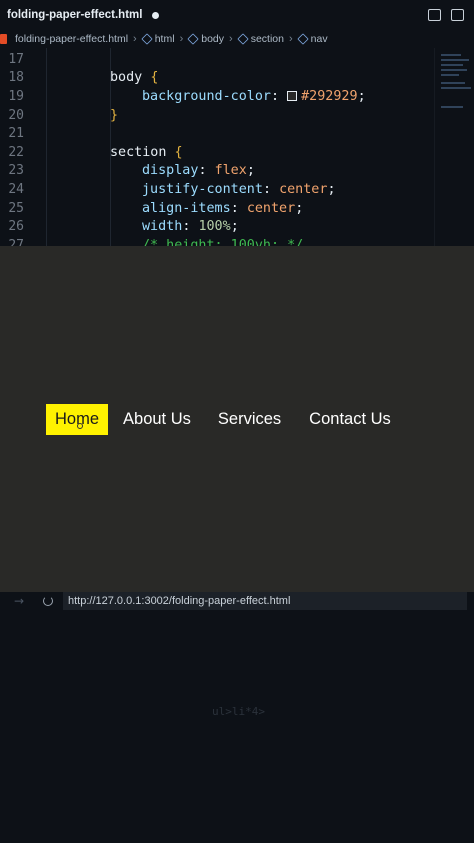 Image resolution: width=474 pixels, height=843 pixels. What do you see at coordinates (220, 115) in the screenshot?
I see `code-line: 20 }` at bounding box center [220, 115].